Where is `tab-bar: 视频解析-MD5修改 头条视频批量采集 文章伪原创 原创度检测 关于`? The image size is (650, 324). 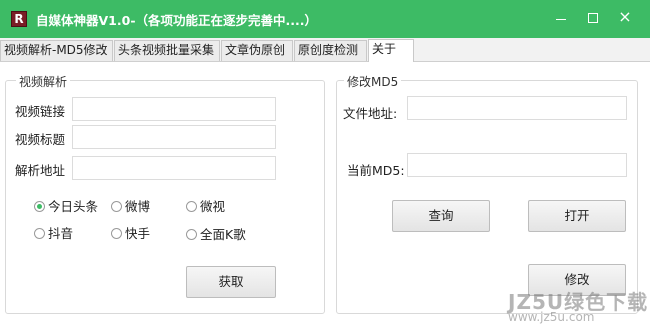
tab-bar: 视频解析-MD5修改 头条视频批量采集 文章伪原创 原创度检测 关于 is located at coordinates (325, 50).